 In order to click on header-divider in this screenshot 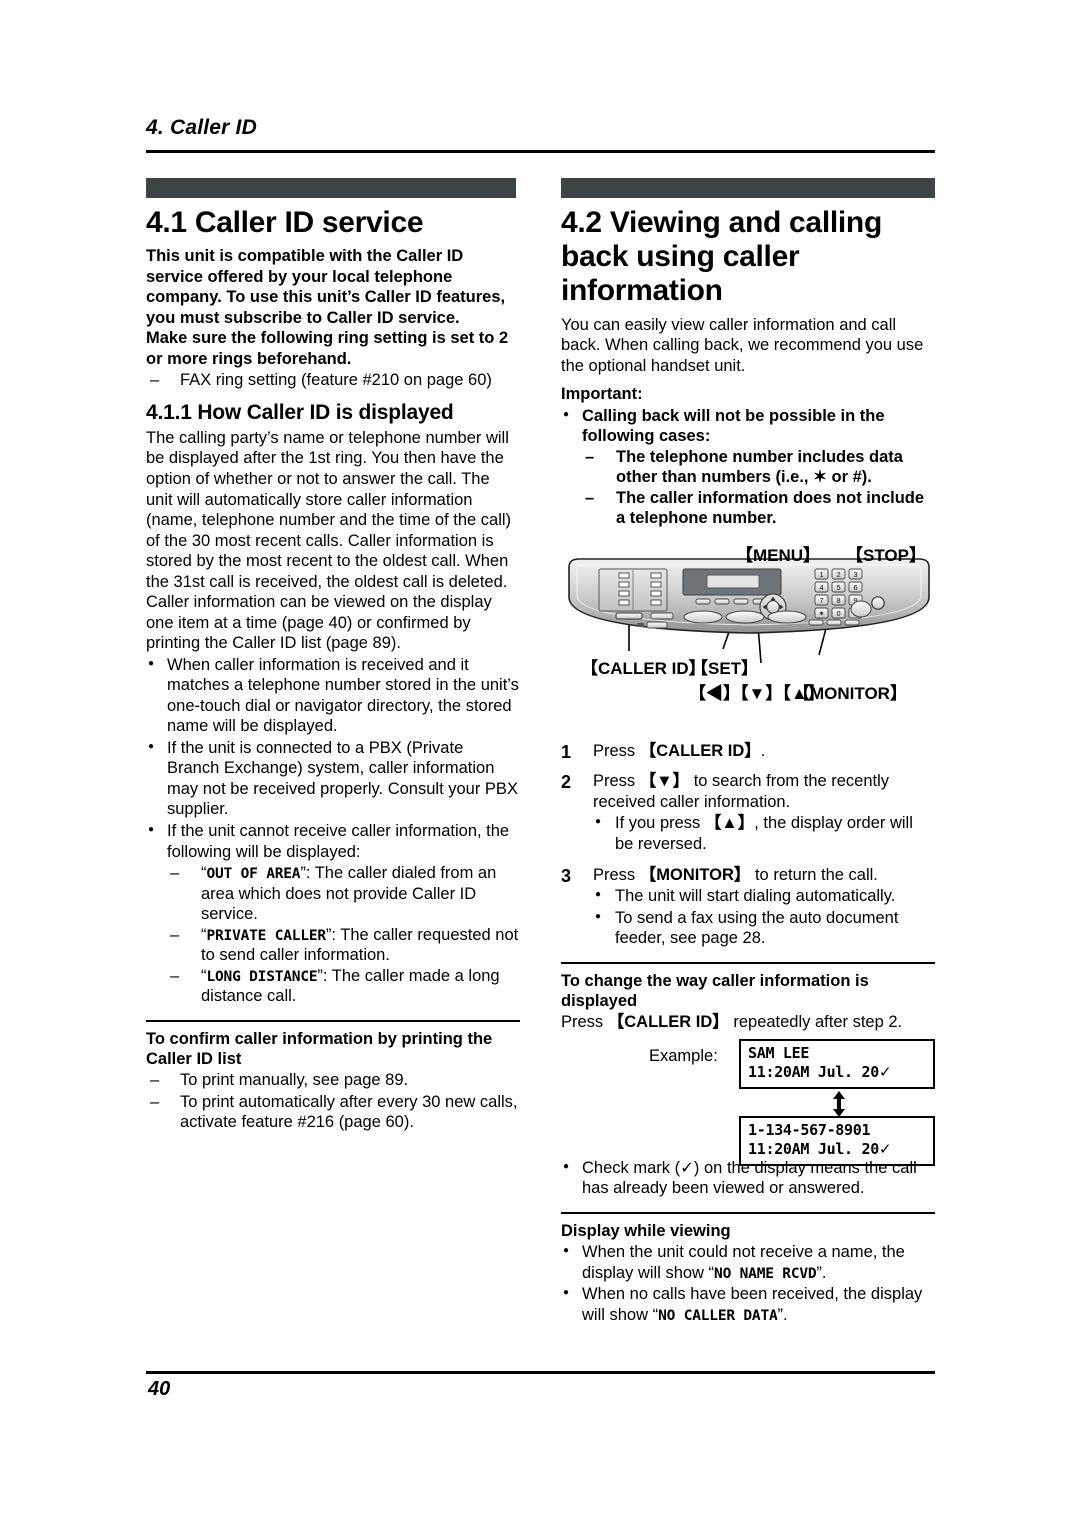, I will do `click(540, 151)`.